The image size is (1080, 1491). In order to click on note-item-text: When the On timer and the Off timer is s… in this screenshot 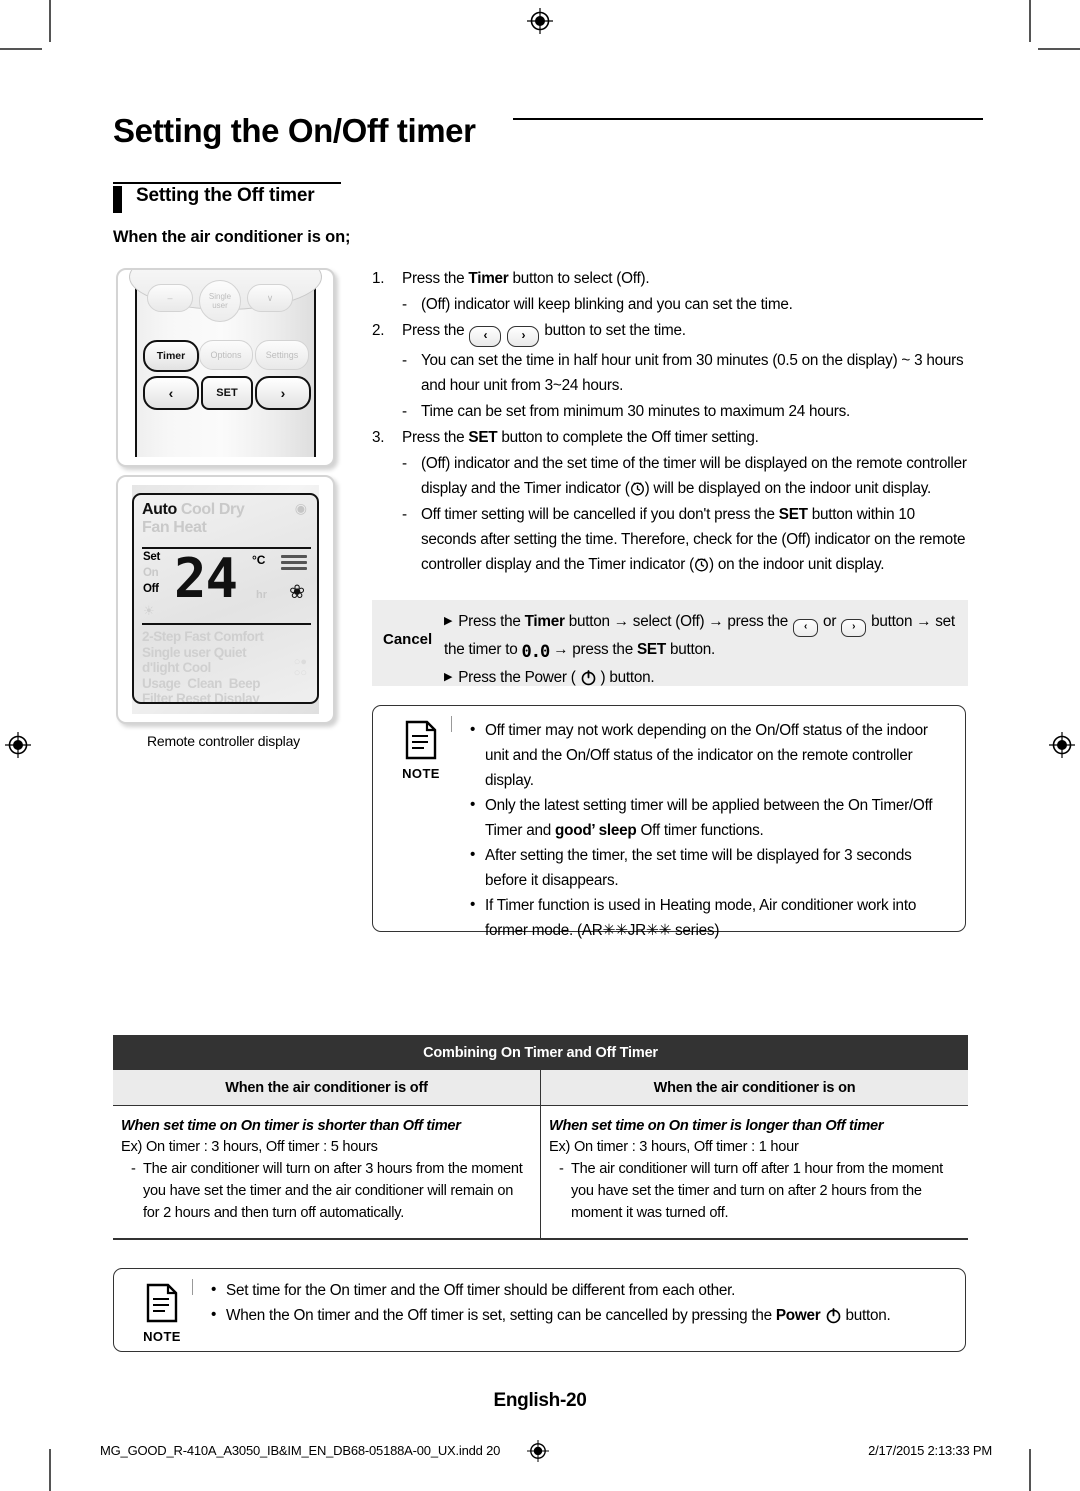, I will do `click(558, 1315)`.